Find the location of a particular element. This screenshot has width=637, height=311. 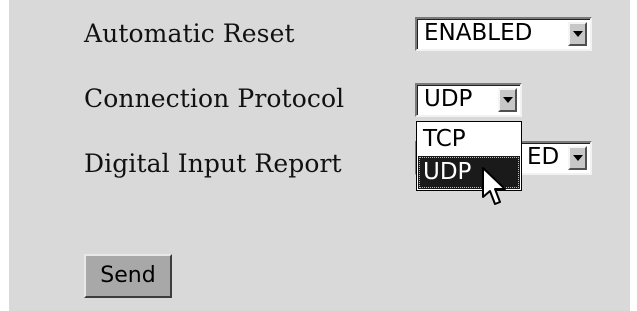

connection-protocol-label: Connection Protocol is located at coordinates (214, 98).